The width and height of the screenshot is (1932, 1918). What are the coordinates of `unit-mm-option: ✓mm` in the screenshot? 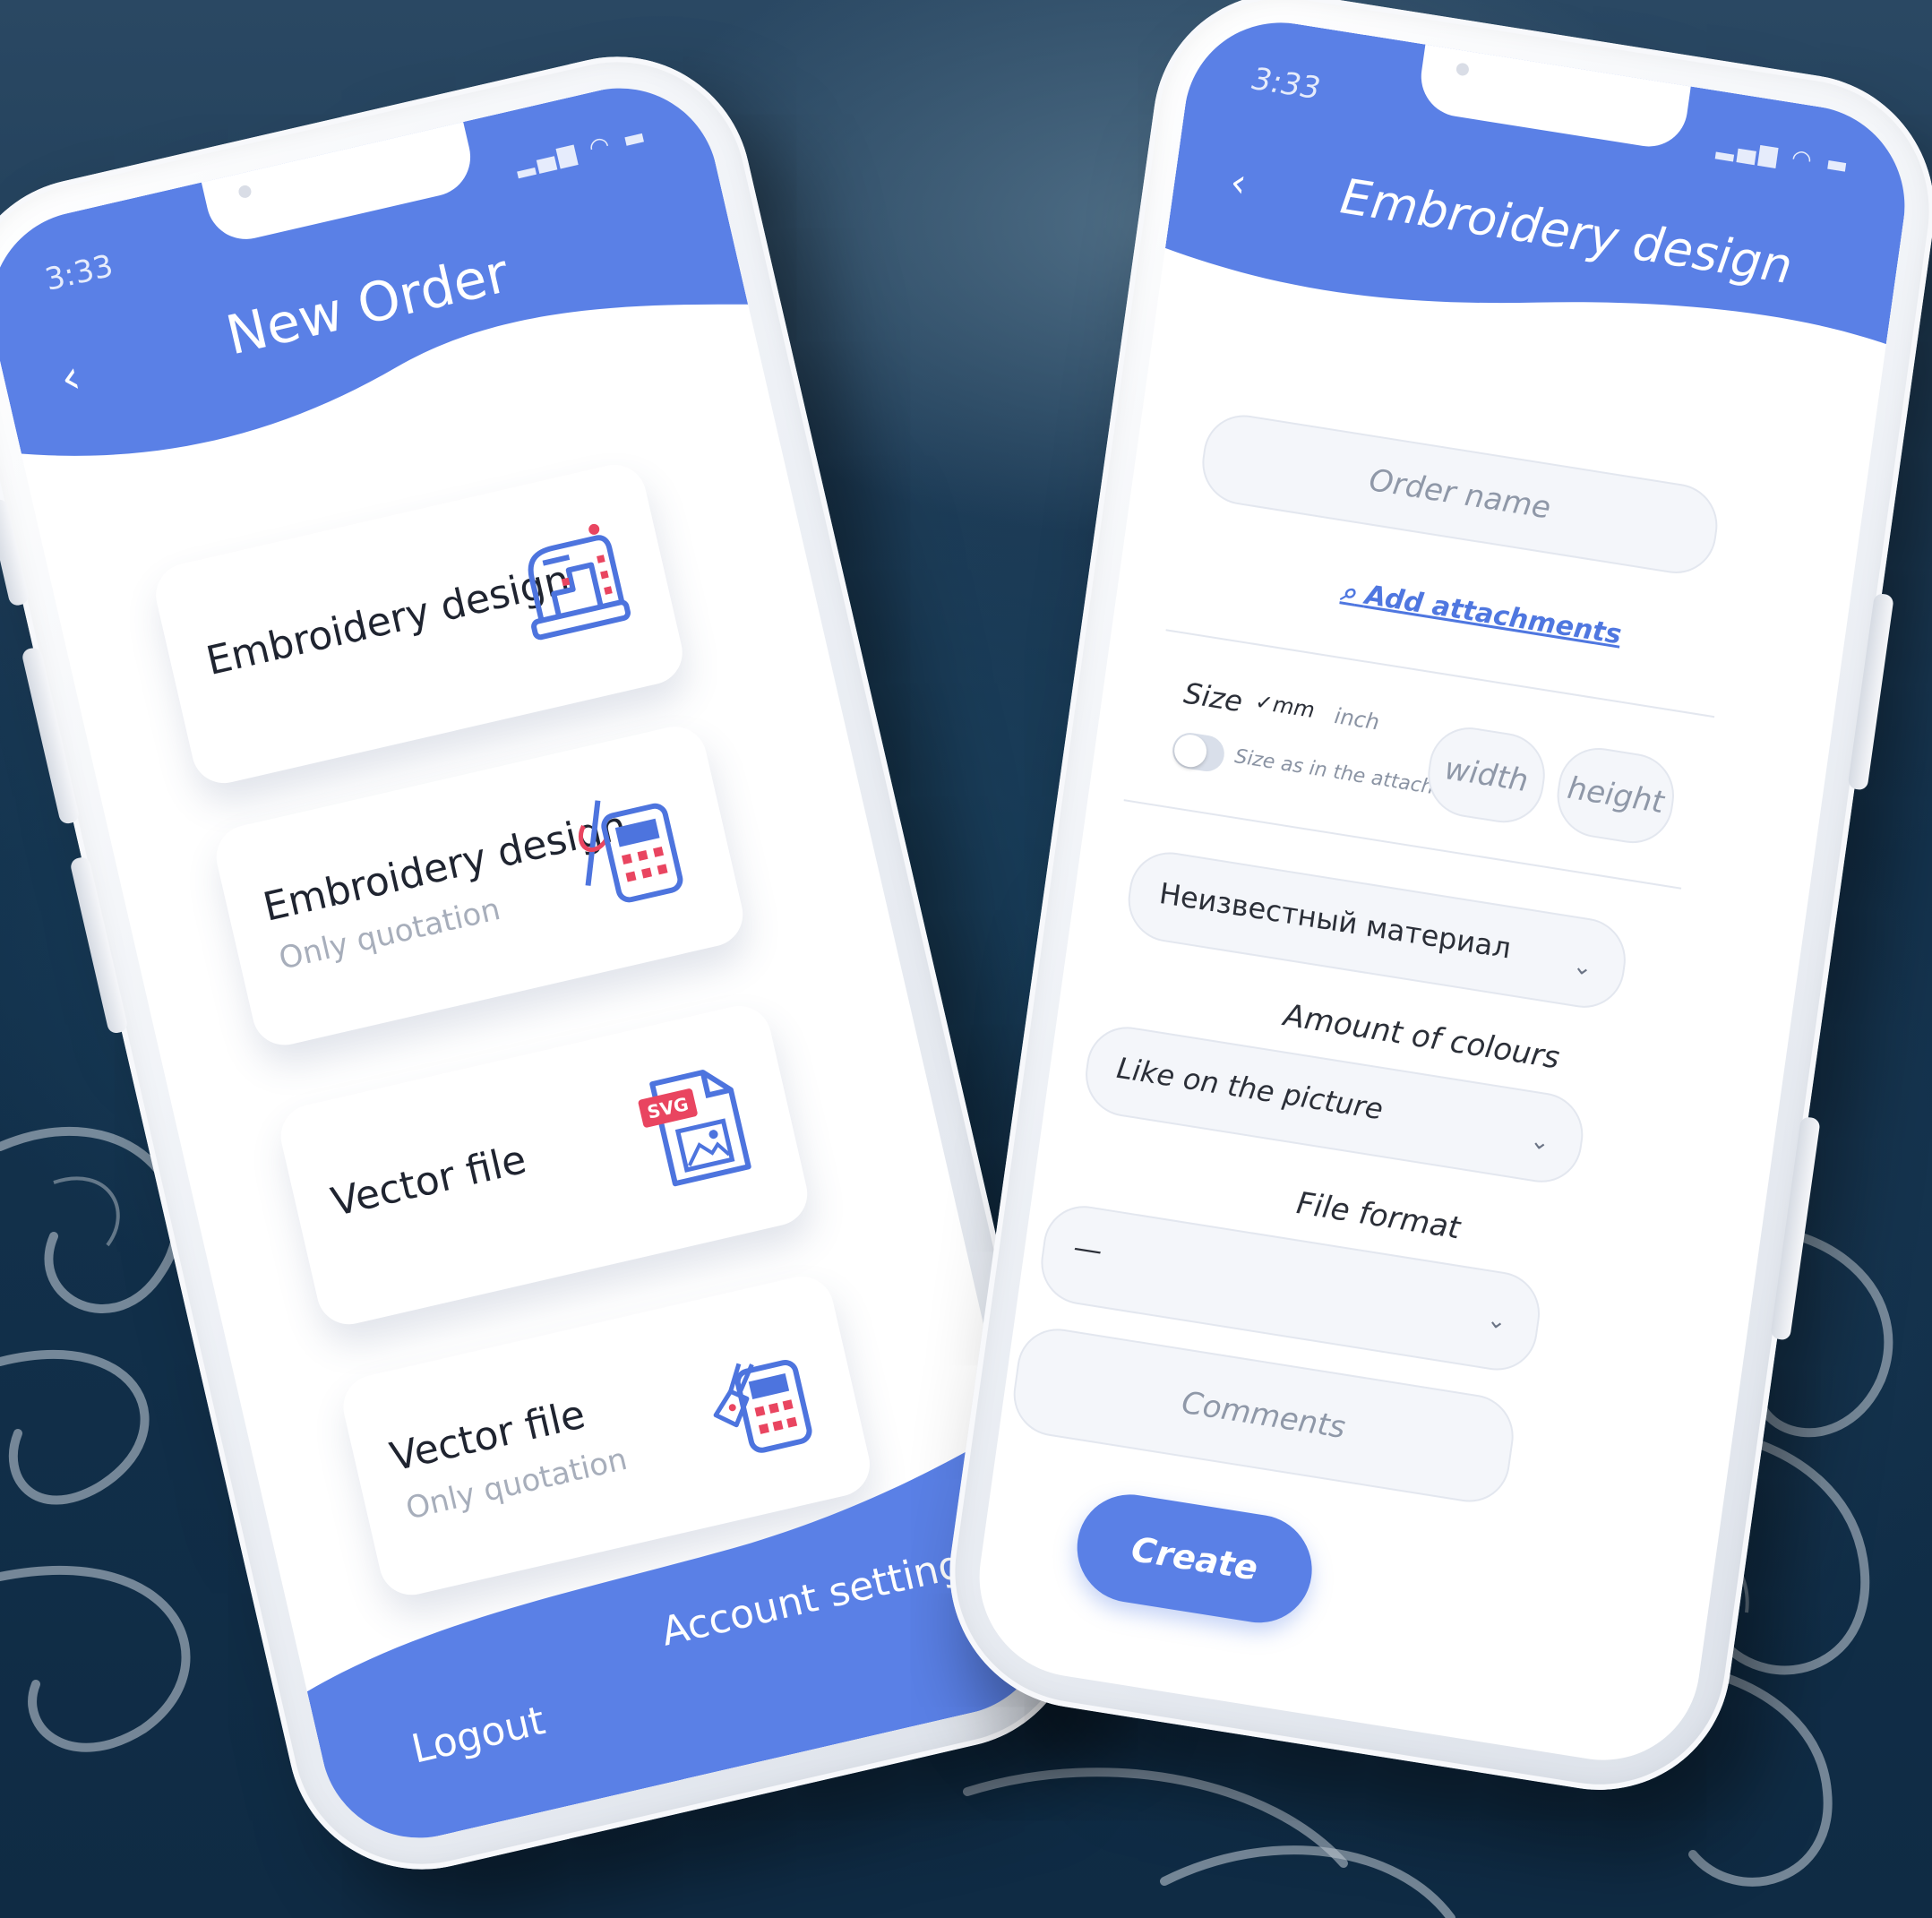 It's located at (1285, 706).